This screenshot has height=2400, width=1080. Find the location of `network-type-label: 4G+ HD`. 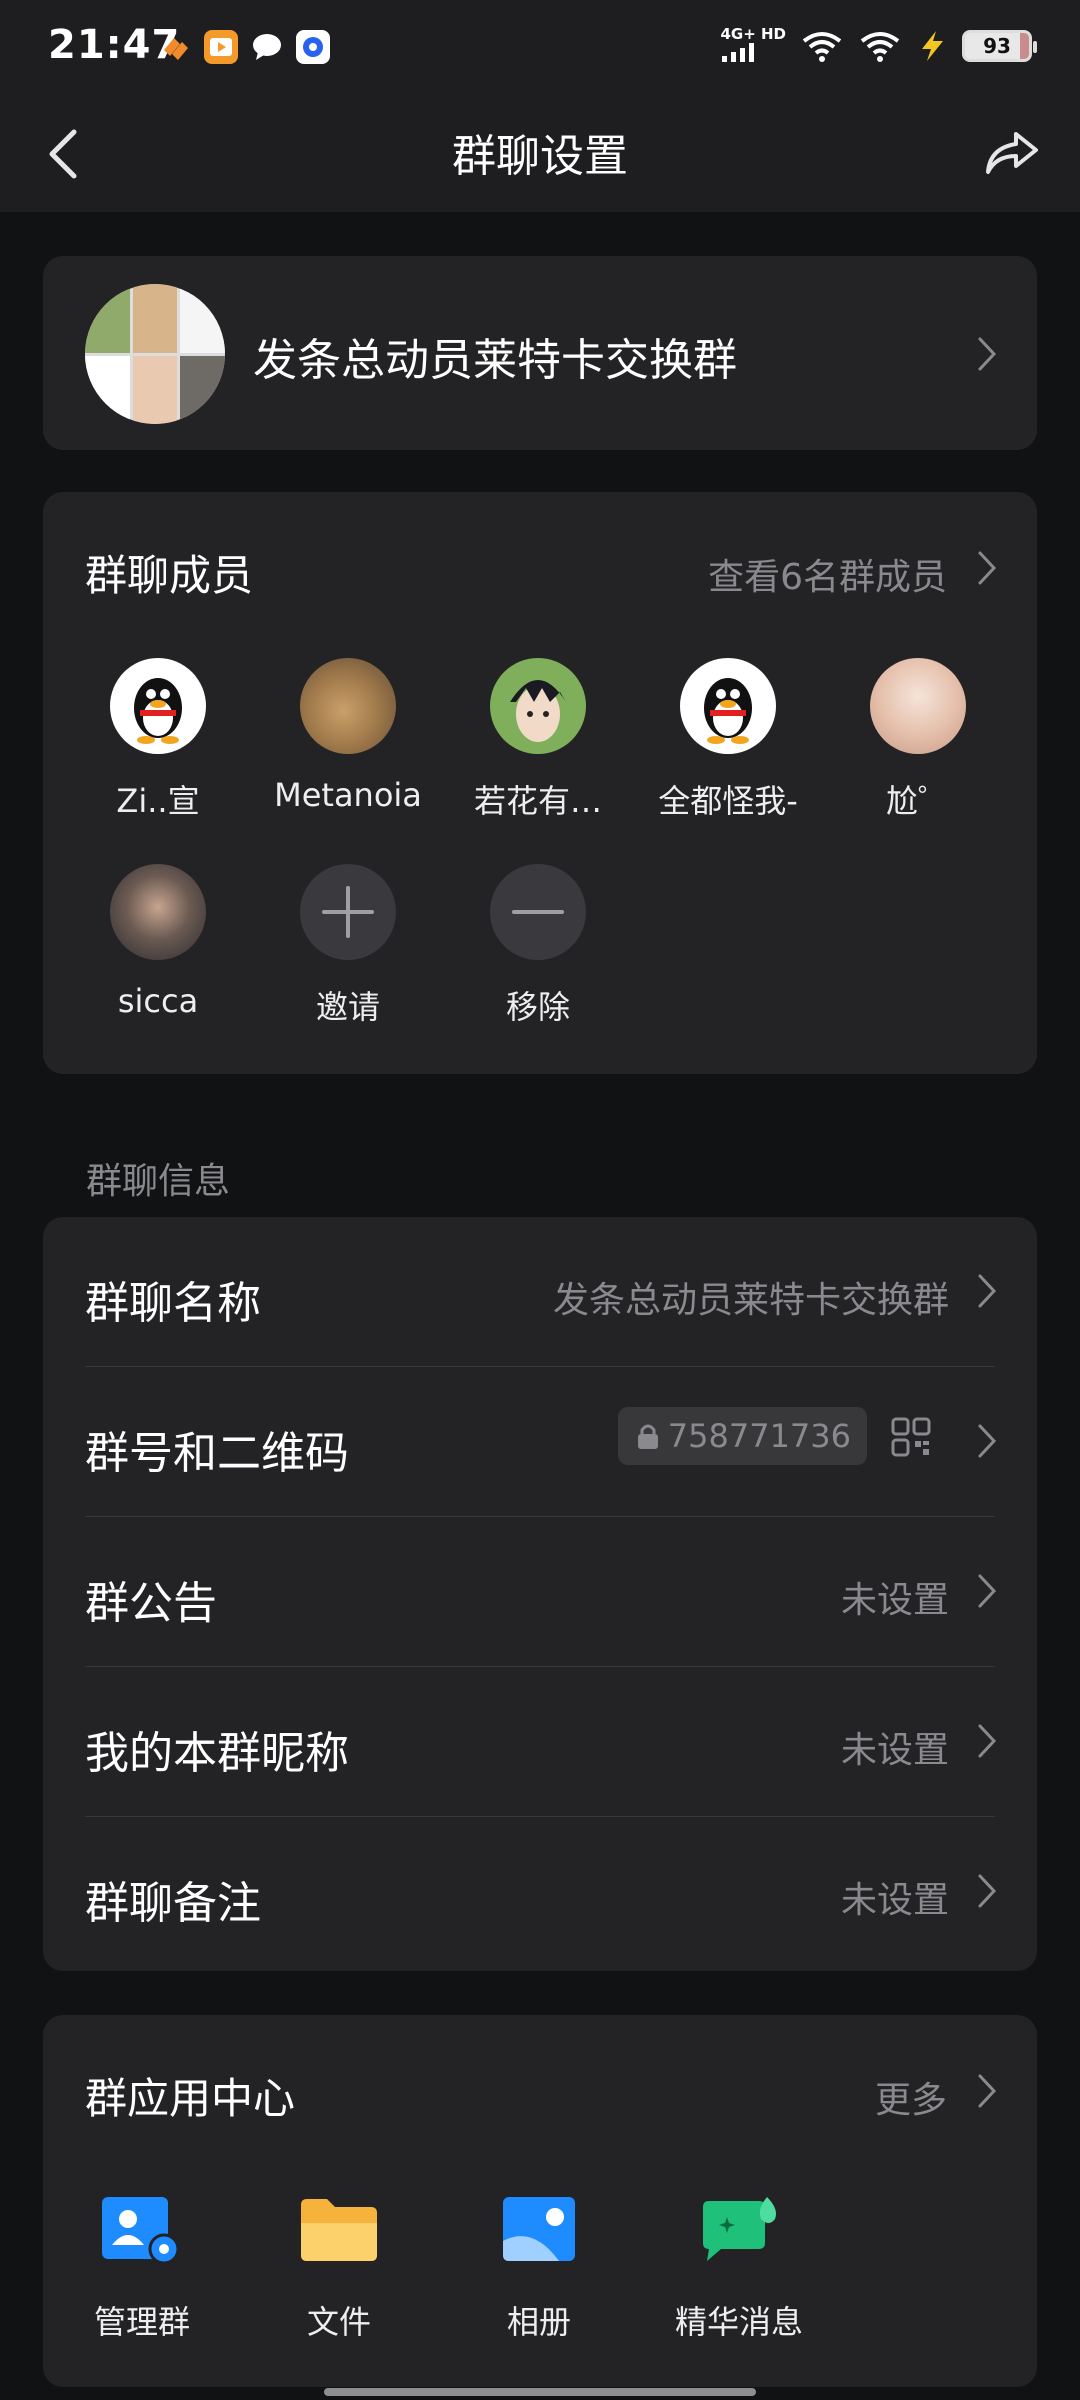

network-type-label: 4G+ HD is located at coordinates (753, 45).